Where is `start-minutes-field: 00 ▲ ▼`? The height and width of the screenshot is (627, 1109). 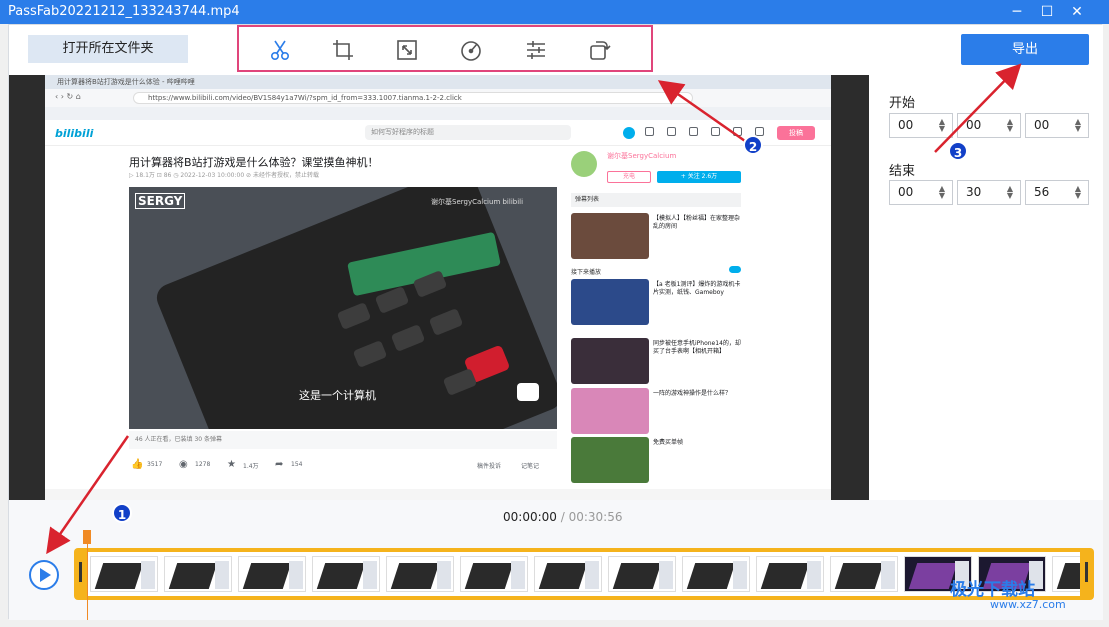 start-minutes-field: 00 ▲ ▼ is located at coordinates (989, 125).